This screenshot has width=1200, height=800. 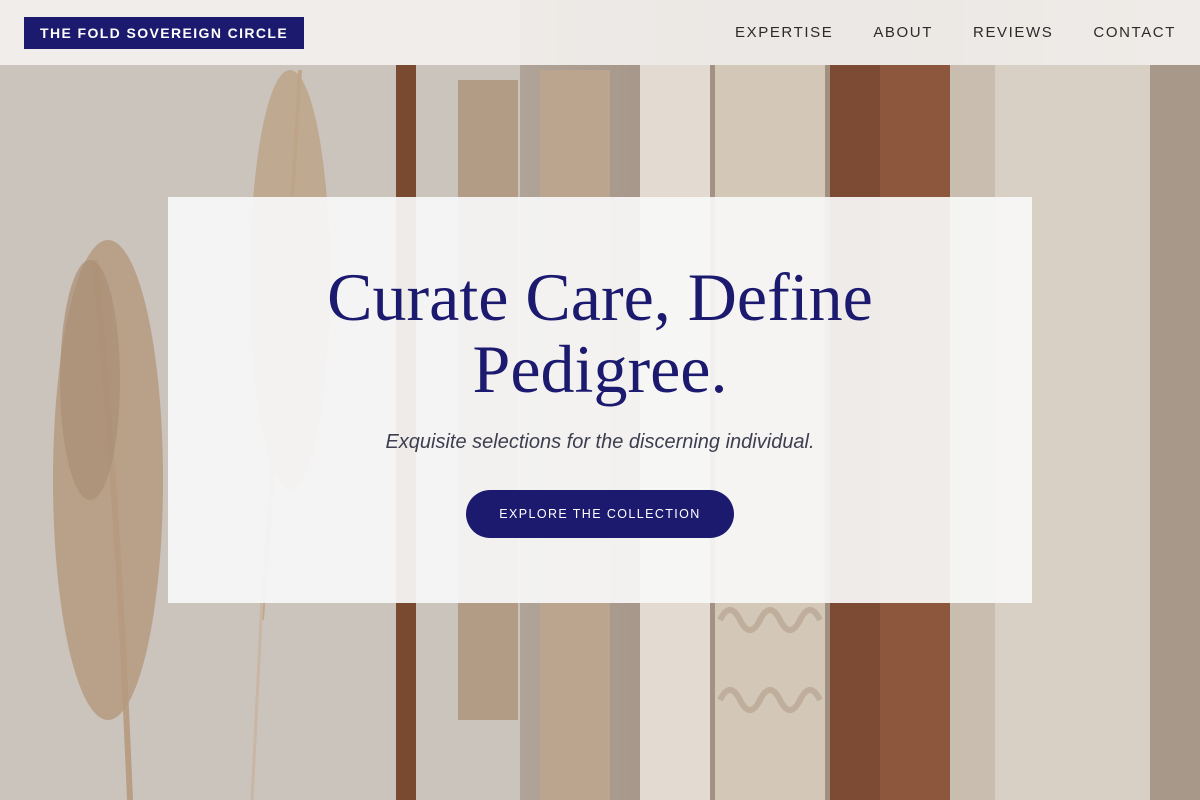 I want to click on explore-collection-button: EXPLORE THE COLLECTION, so click(x=600, y=514).